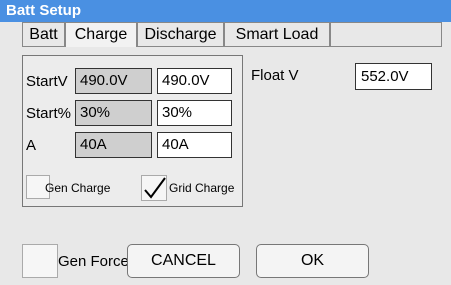 The height and width of the screenshot is (285, 451). Describe the element at coordinates (194, 81) in the screenshot. I see `startv-input: 490.0V` at that location.